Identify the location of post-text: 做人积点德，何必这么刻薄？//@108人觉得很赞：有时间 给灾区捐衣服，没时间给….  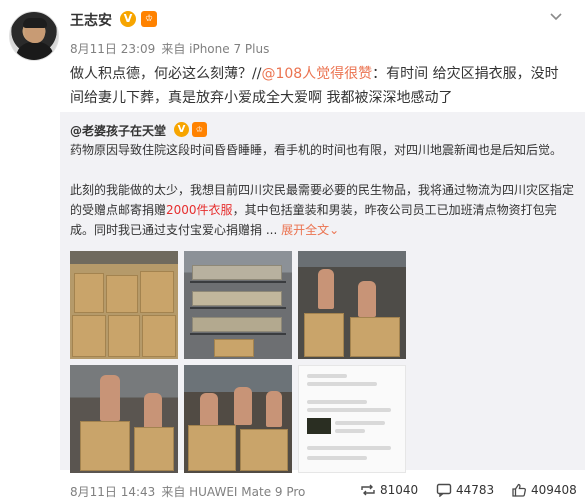
(320, 86).